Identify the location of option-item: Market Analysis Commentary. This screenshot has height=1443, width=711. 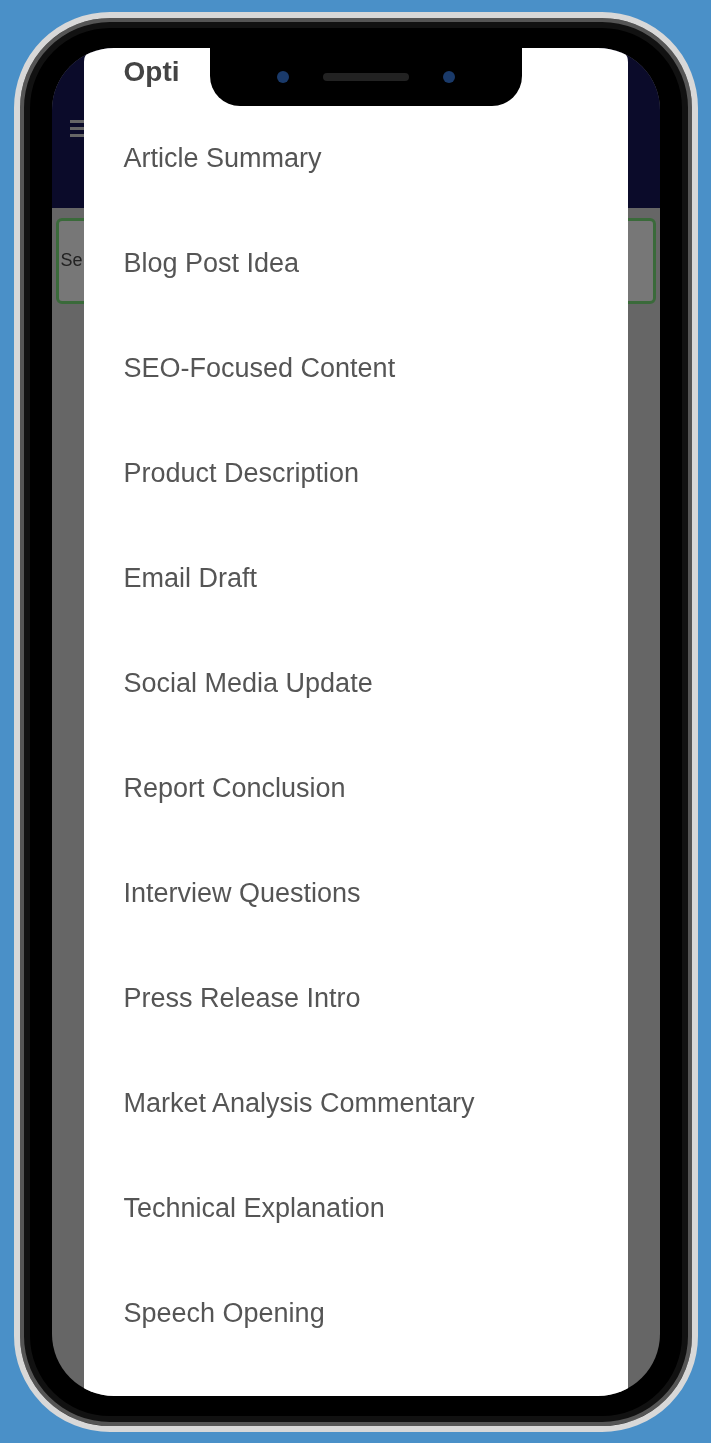
(355, 1103).